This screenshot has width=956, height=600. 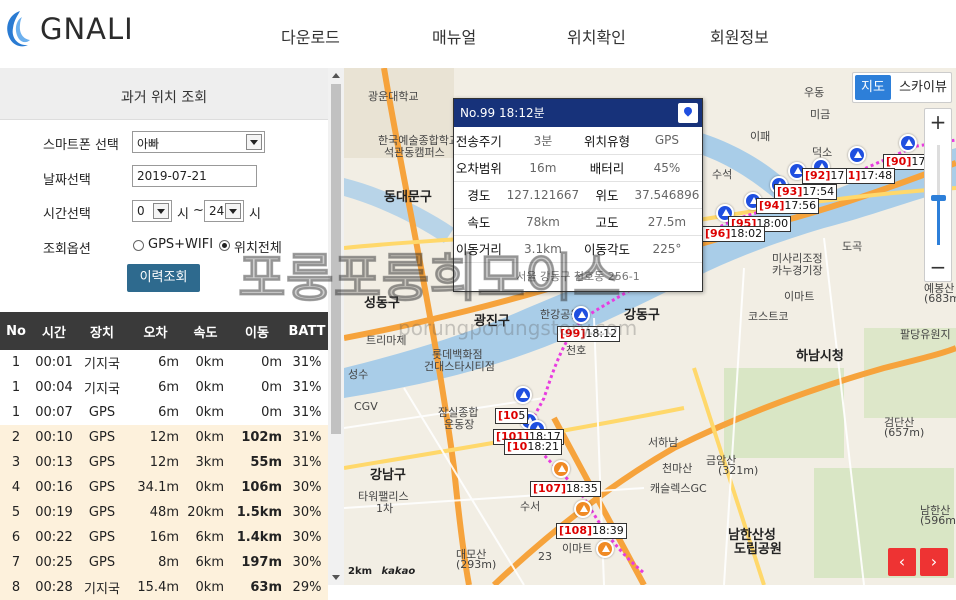 What do you see at coordinates (155, 512) in the screenshot?
I see `cell-error: 48m` at bounding box center [155, 512].